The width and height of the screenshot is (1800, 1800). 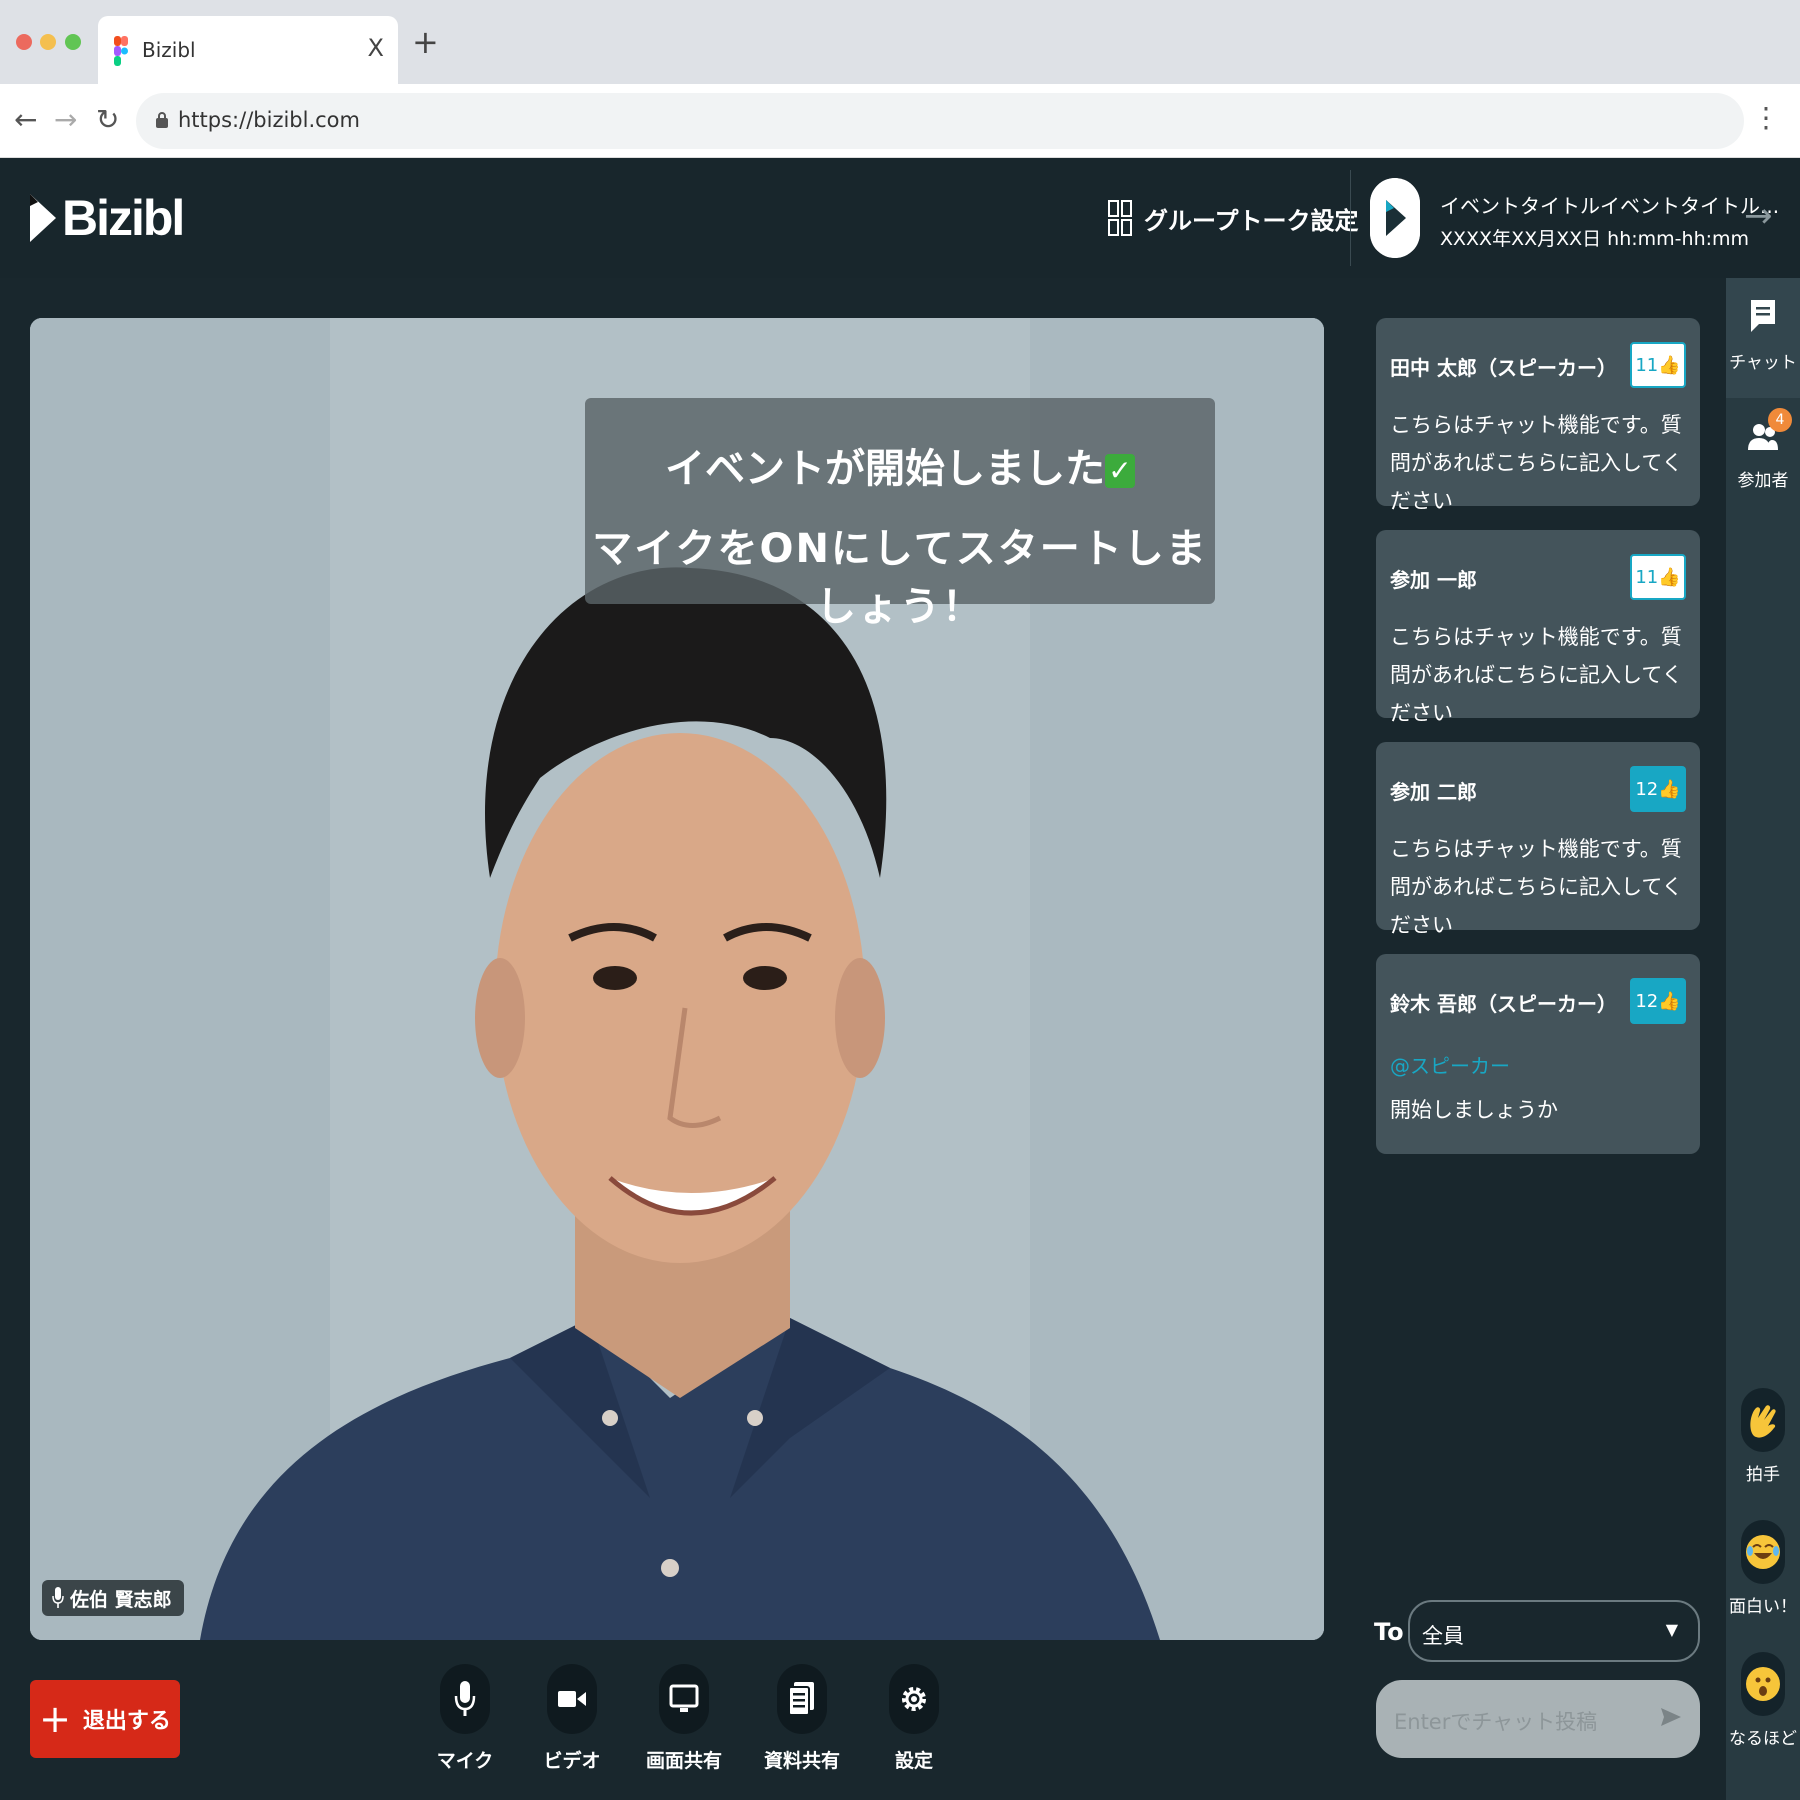 I want to click on message-author: 参加 一郎, so click(x=1433, y=580).